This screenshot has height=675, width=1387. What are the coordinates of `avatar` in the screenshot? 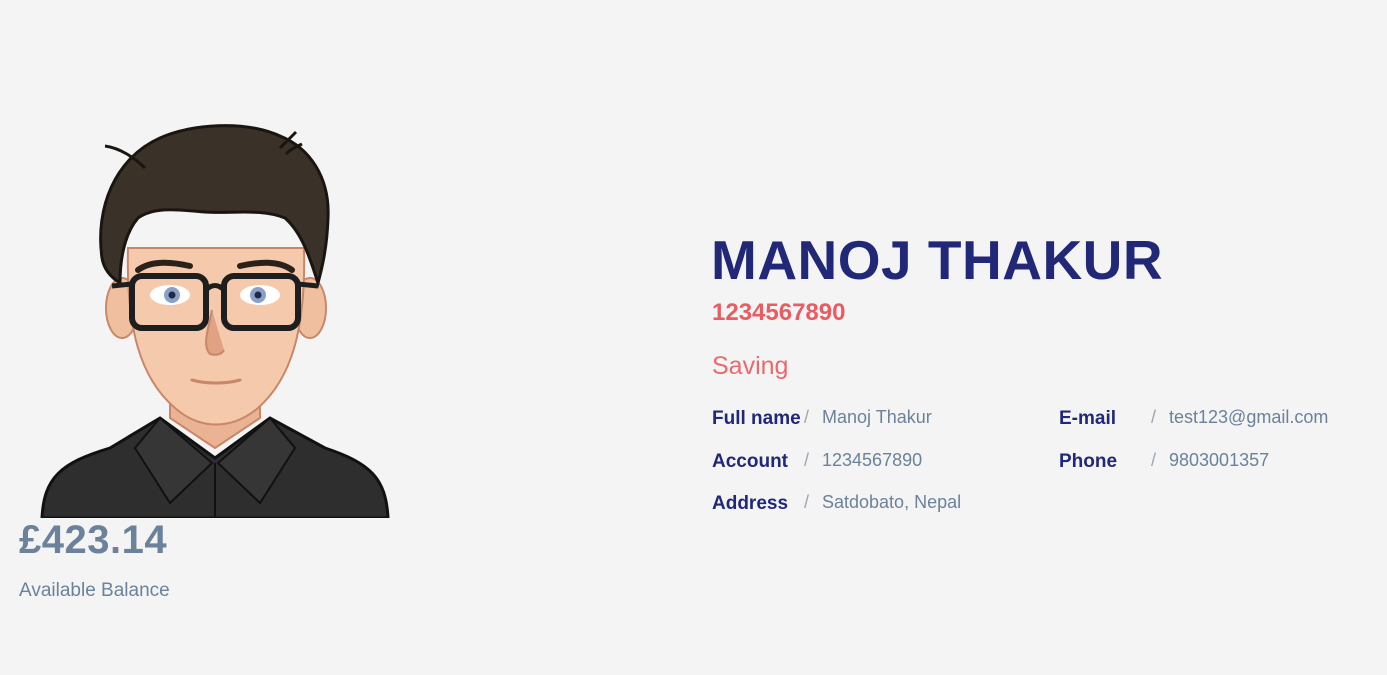 It's located at (215, 318).